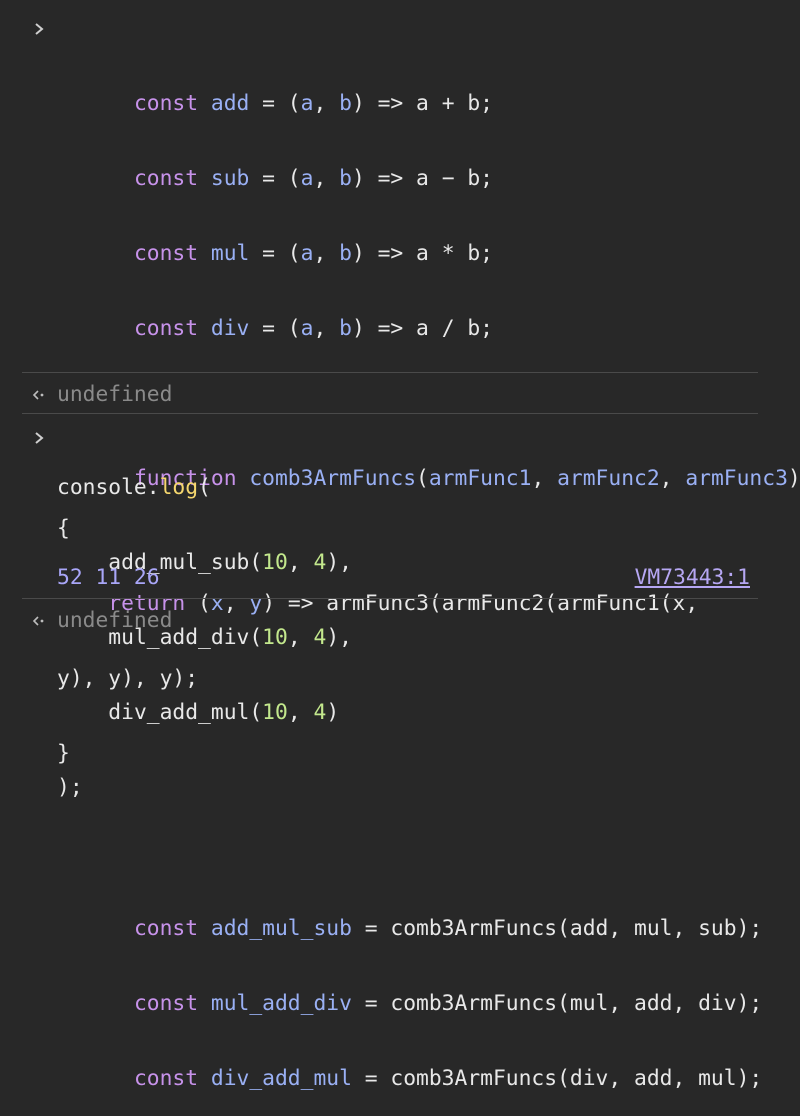 Image resolution: width=800 pixels, height=1116 pixels. What do you see at coordinates (692, 577) in the screenshot?
I see `source-link: VM73443:1` at bounding box center [692, 577].